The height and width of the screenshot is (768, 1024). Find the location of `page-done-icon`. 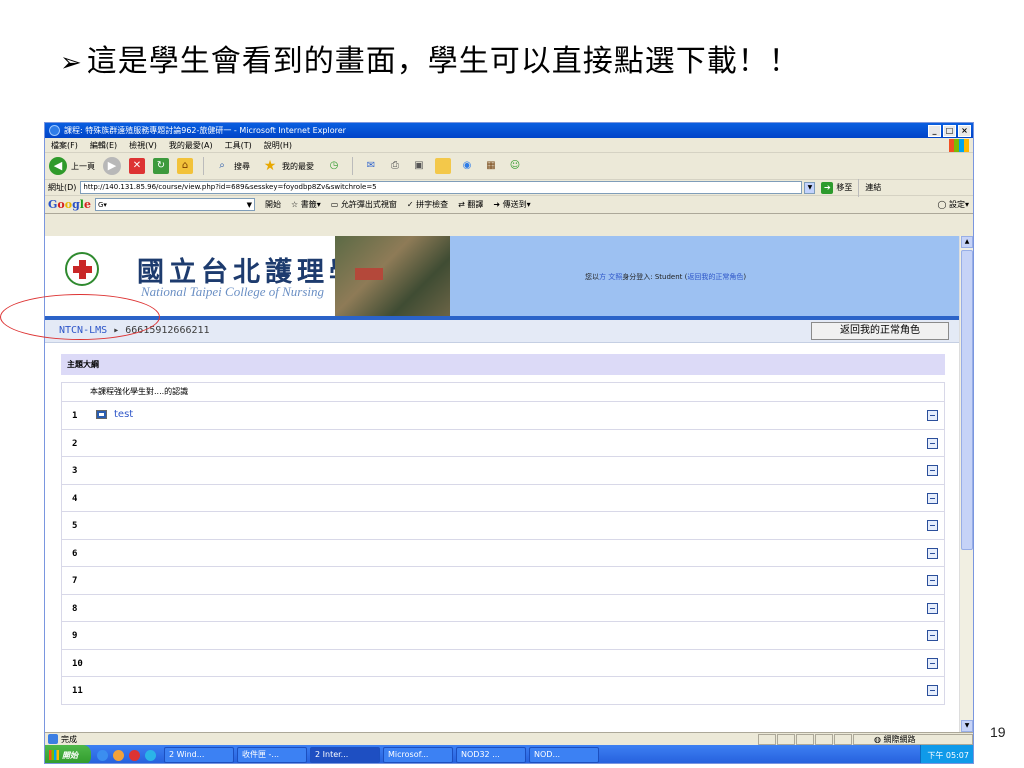

page-done-icon is located at coordinates (53, 739).